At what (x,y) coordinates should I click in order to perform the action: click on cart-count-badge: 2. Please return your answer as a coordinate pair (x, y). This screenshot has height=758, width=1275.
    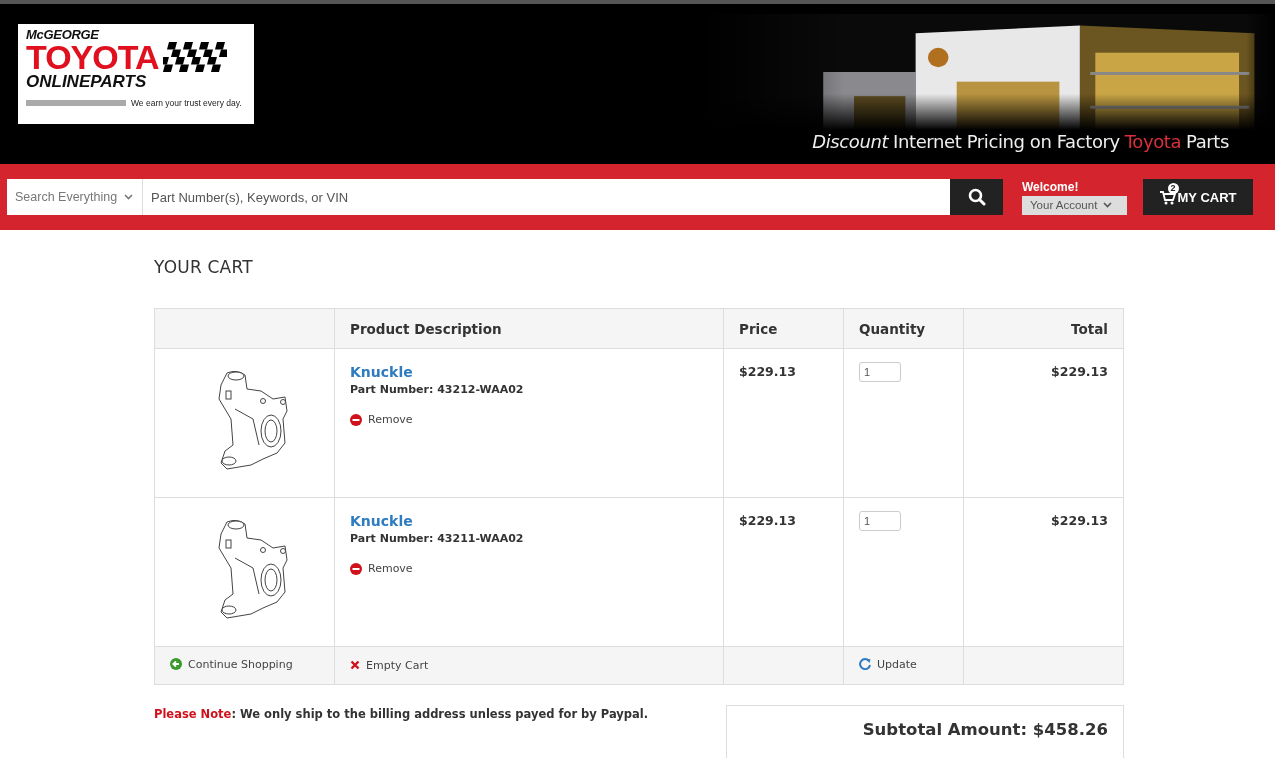
    Looking at the image, I should click on (1173, 188).